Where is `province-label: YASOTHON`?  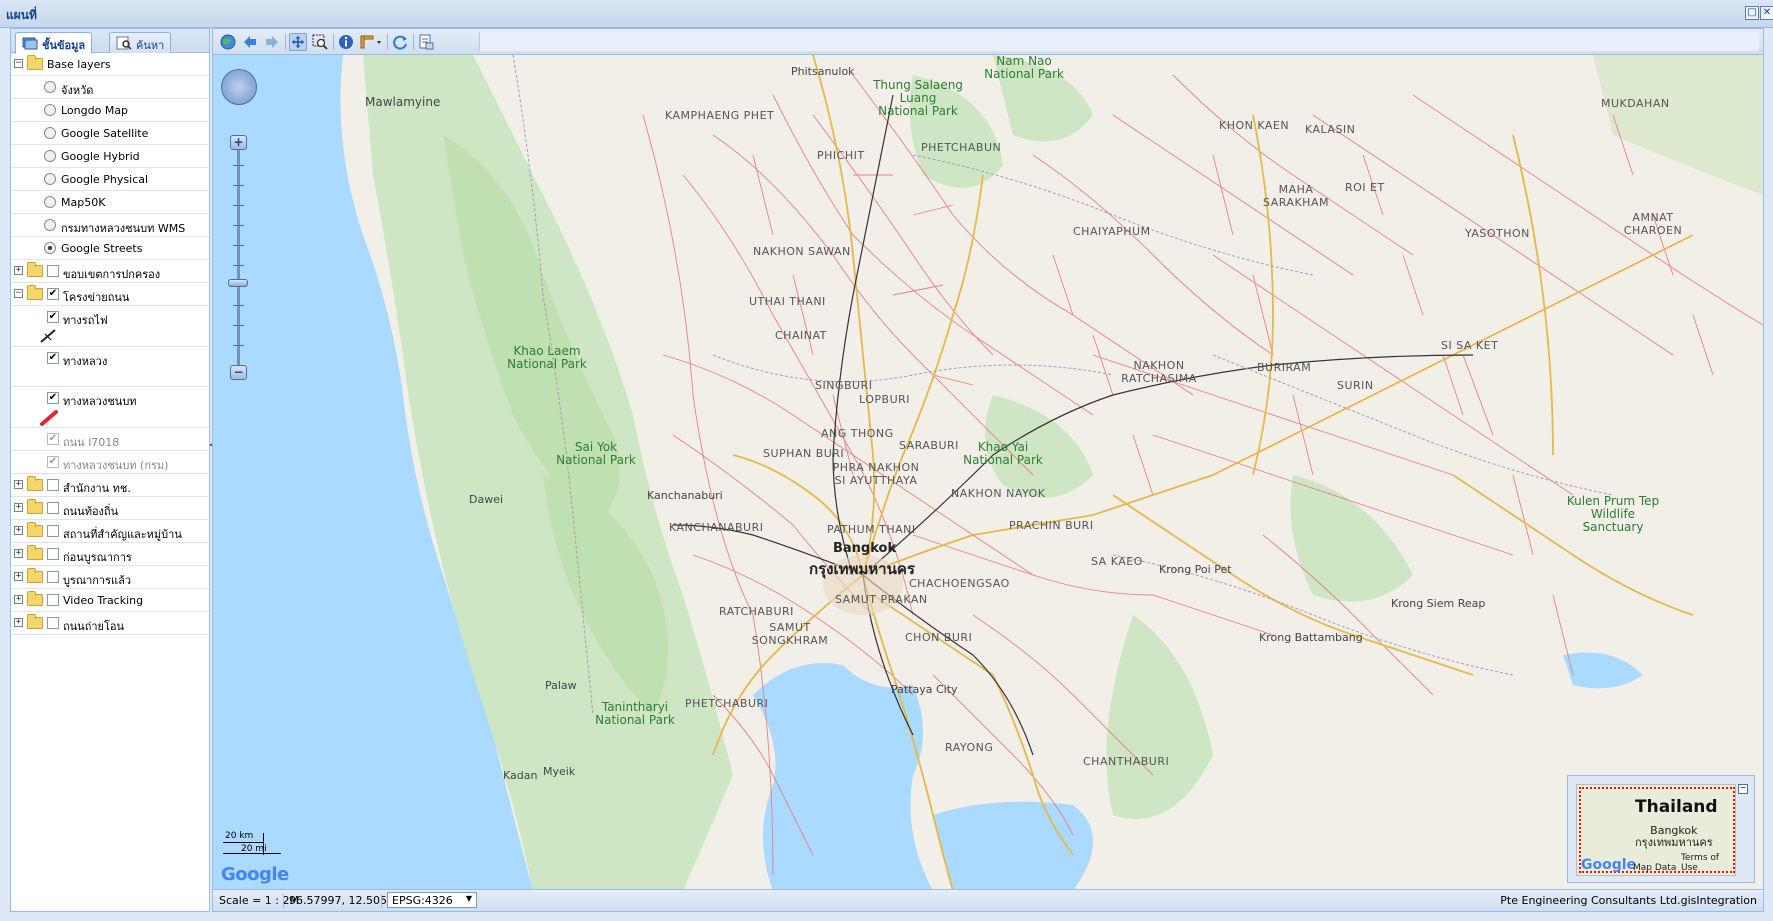
province-label: YASOTHON is located at coordinates (1497, 233).